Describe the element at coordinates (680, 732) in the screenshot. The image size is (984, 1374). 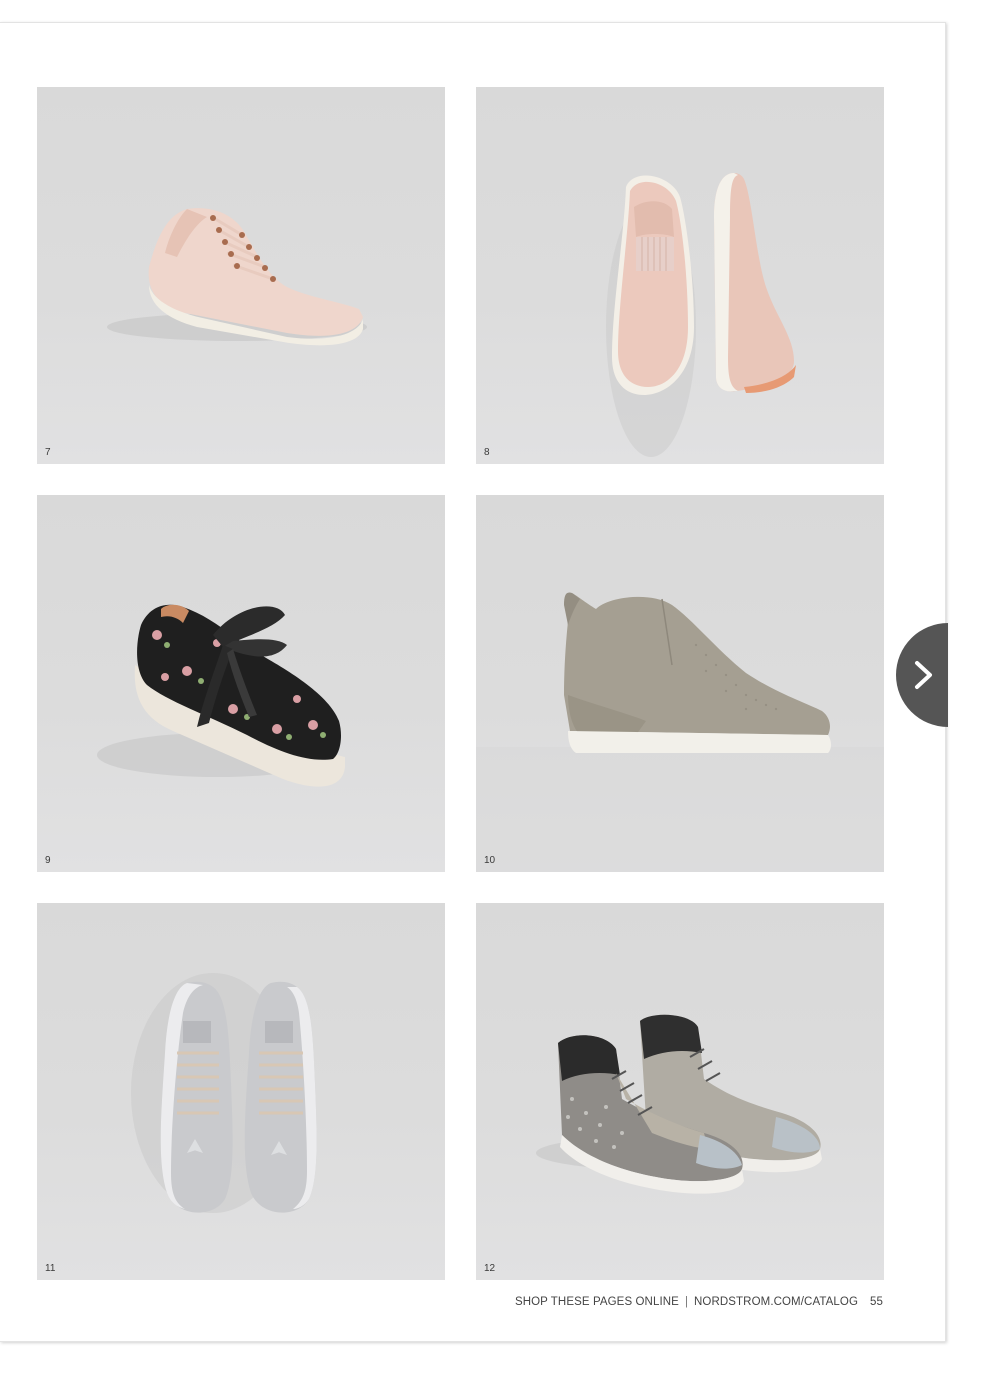
I see `taupe-wedge-sneaker-image` at that location.